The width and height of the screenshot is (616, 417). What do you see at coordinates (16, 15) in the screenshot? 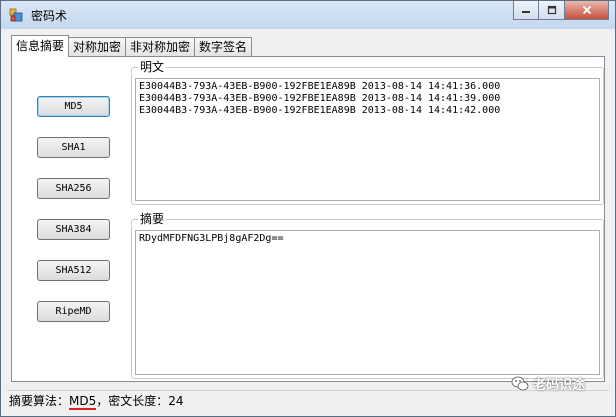
I see `app-icon` at bounding box center [16, 15].